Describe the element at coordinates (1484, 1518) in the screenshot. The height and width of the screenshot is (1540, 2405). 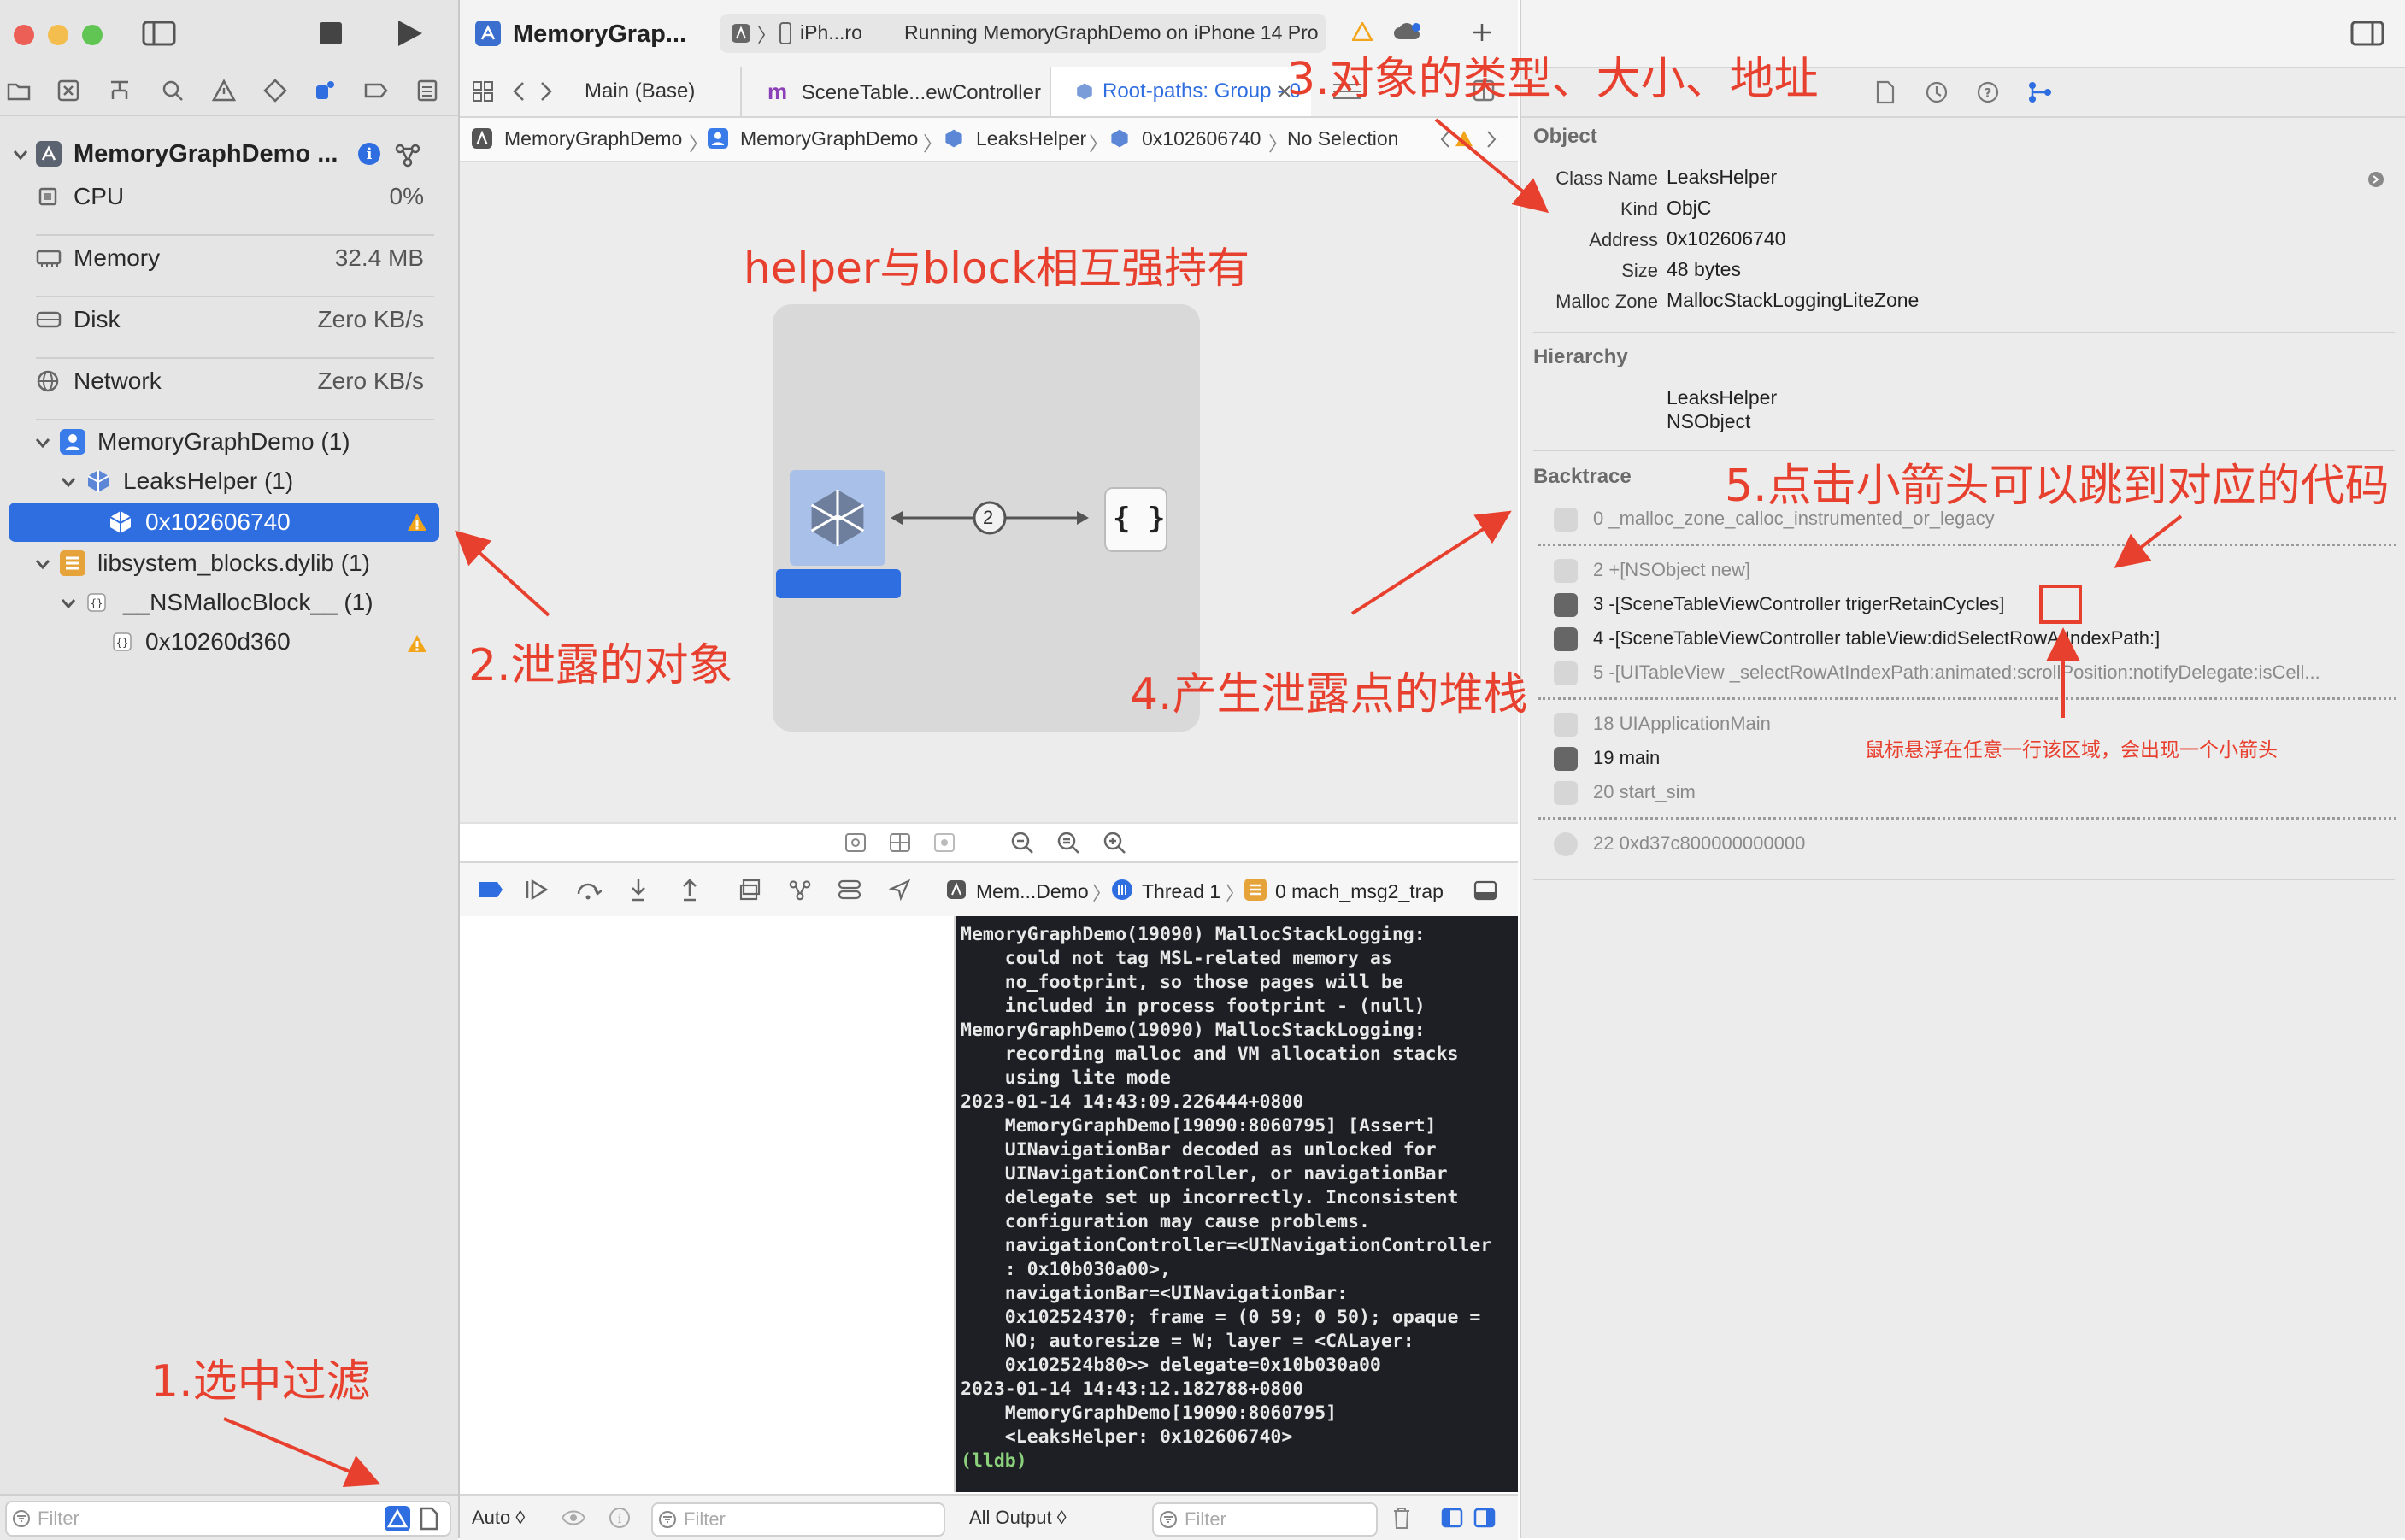
I see `split-right-icon` at that location.